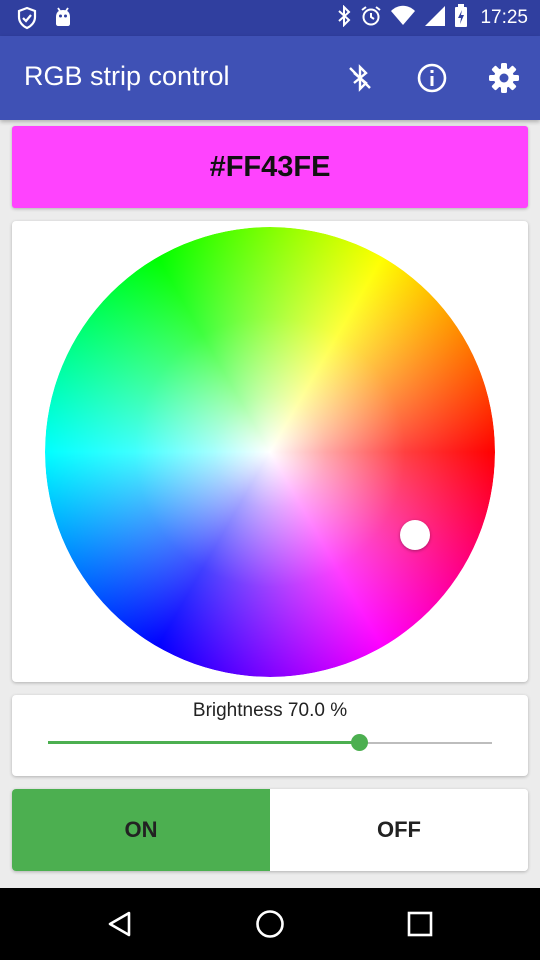 This screenshot has width=540, height=960. Describe the element at coordinates (141, 830) in the screenshot. I see `on-button: ON` at that location.